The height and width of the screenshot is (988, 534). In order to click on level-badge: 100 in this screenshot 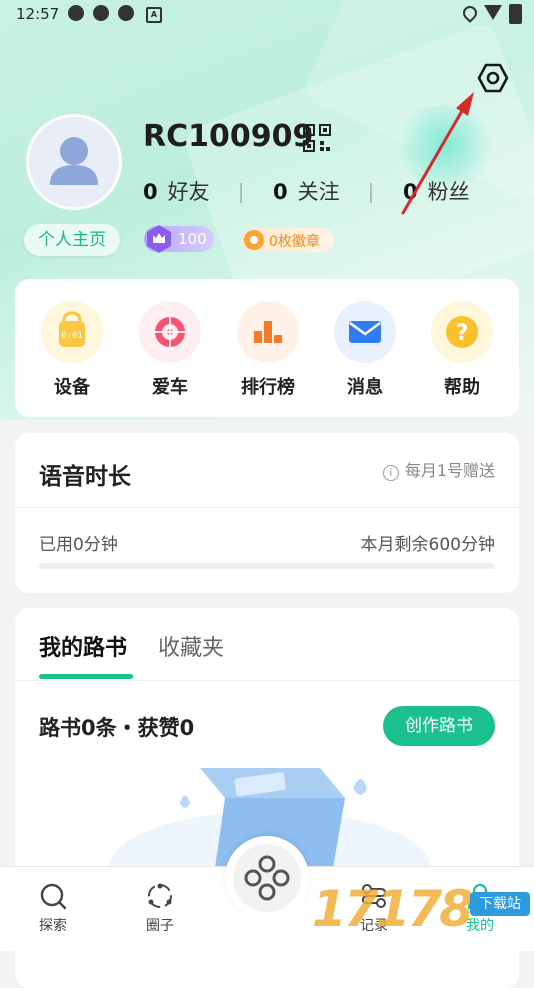, I will do `click(179, 239)`.